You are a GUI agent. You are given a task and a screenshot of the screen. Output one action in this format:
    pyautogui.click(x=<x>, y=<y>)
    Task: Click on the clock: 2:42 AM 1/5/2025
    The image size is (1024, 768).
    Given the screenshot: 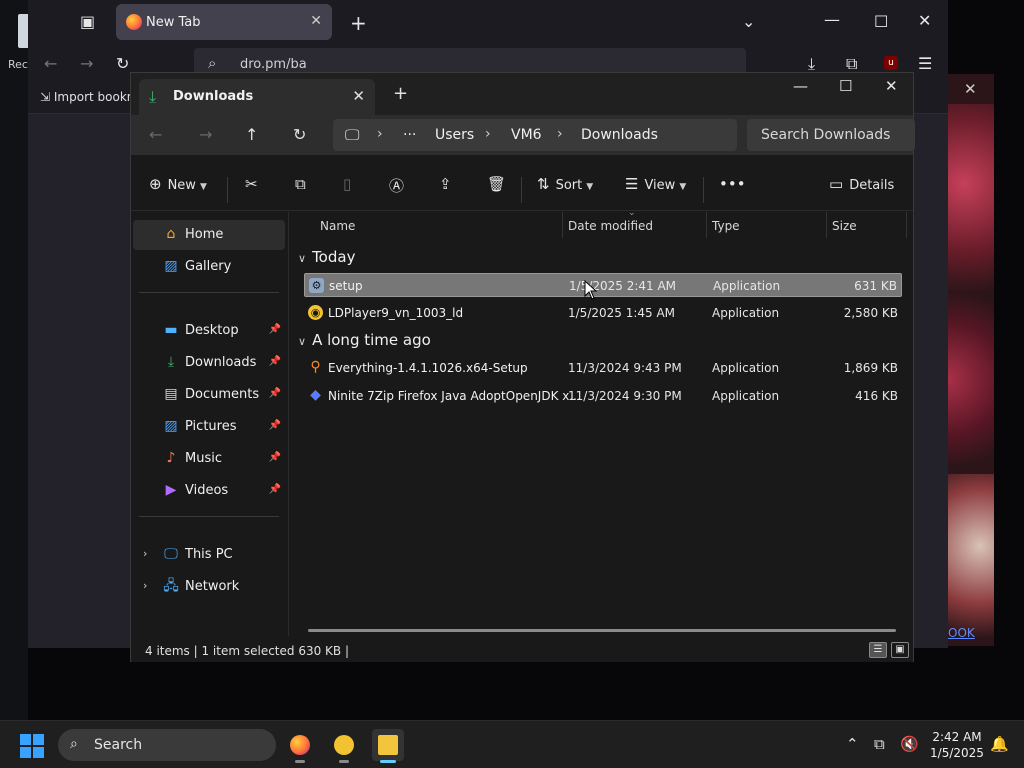 What is the action you would take?
    pyautogui.click(x=957, y=745)
    